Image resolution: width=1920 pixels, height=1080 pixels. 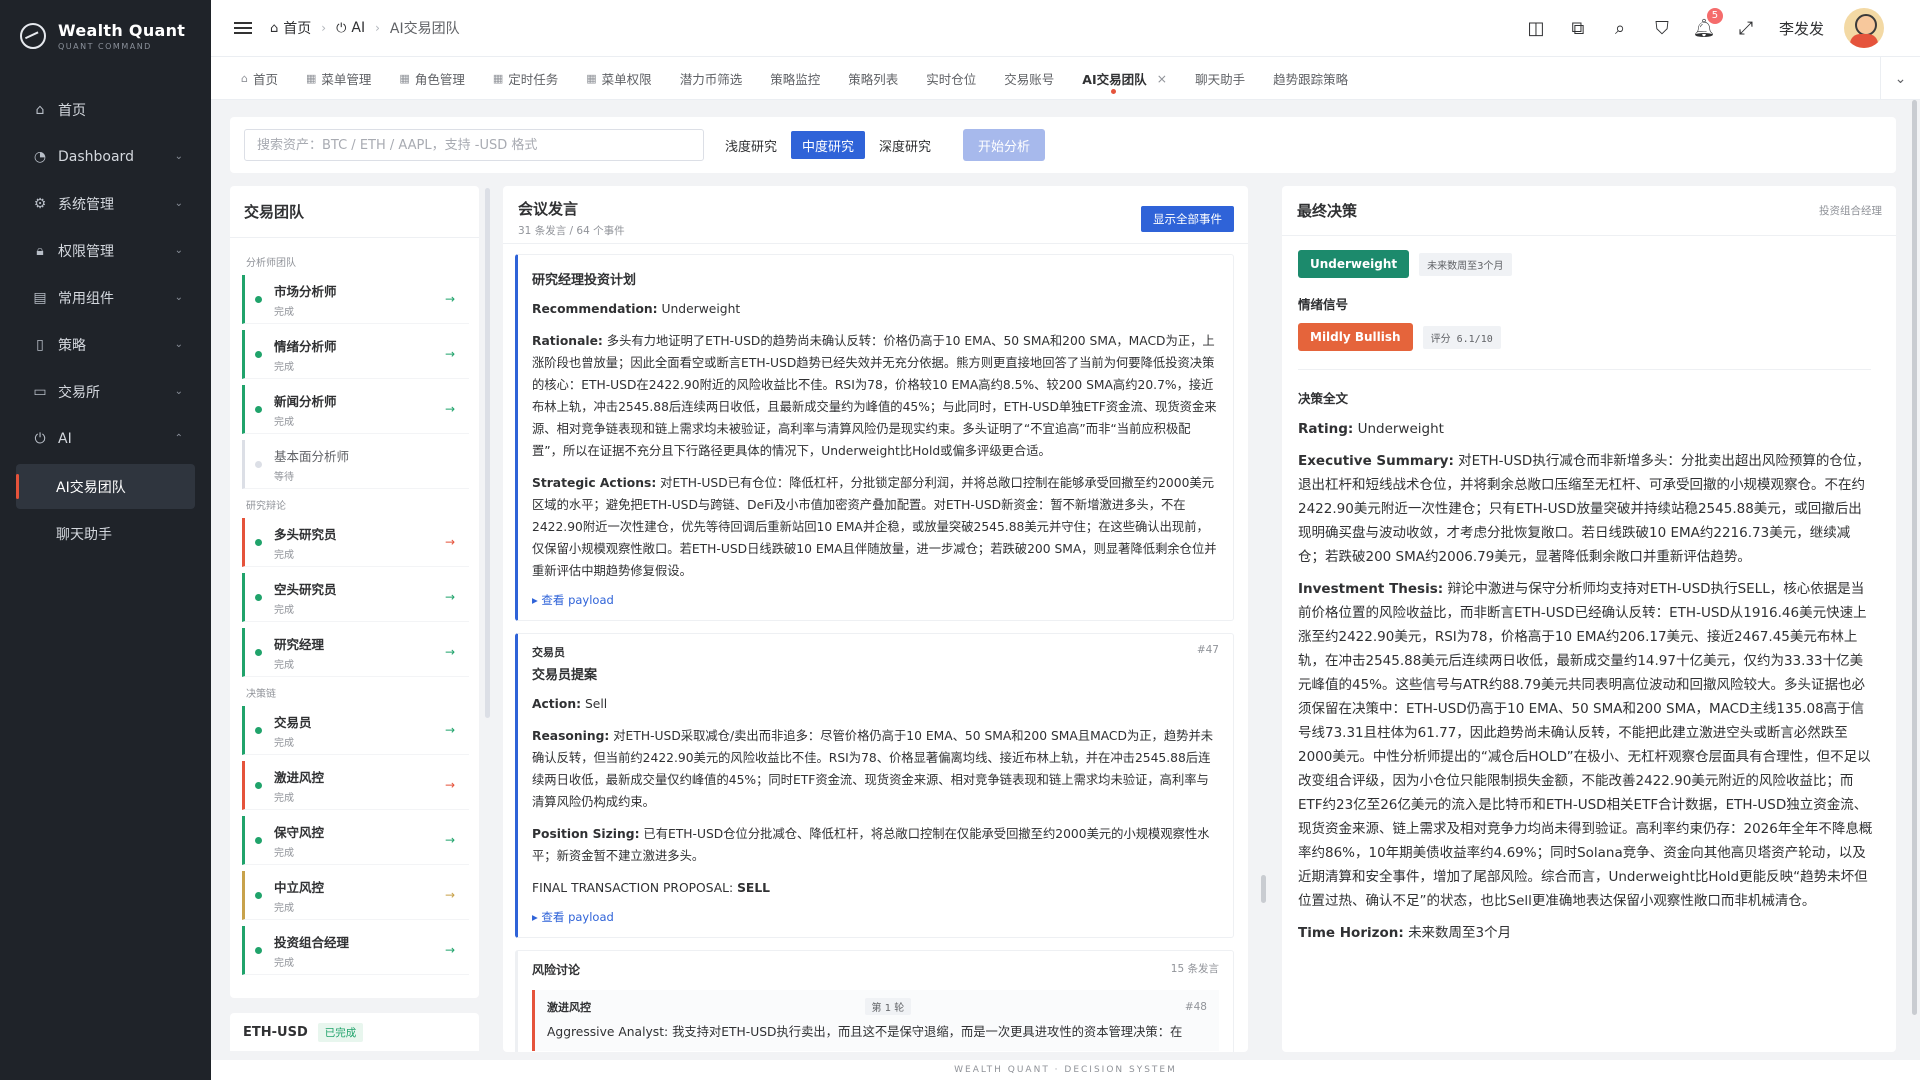 What do you see at coordinates (618, 78) in the screenshot?
I see `tab-4: ▦ 菜单权限` at bounding box center [618, 78].